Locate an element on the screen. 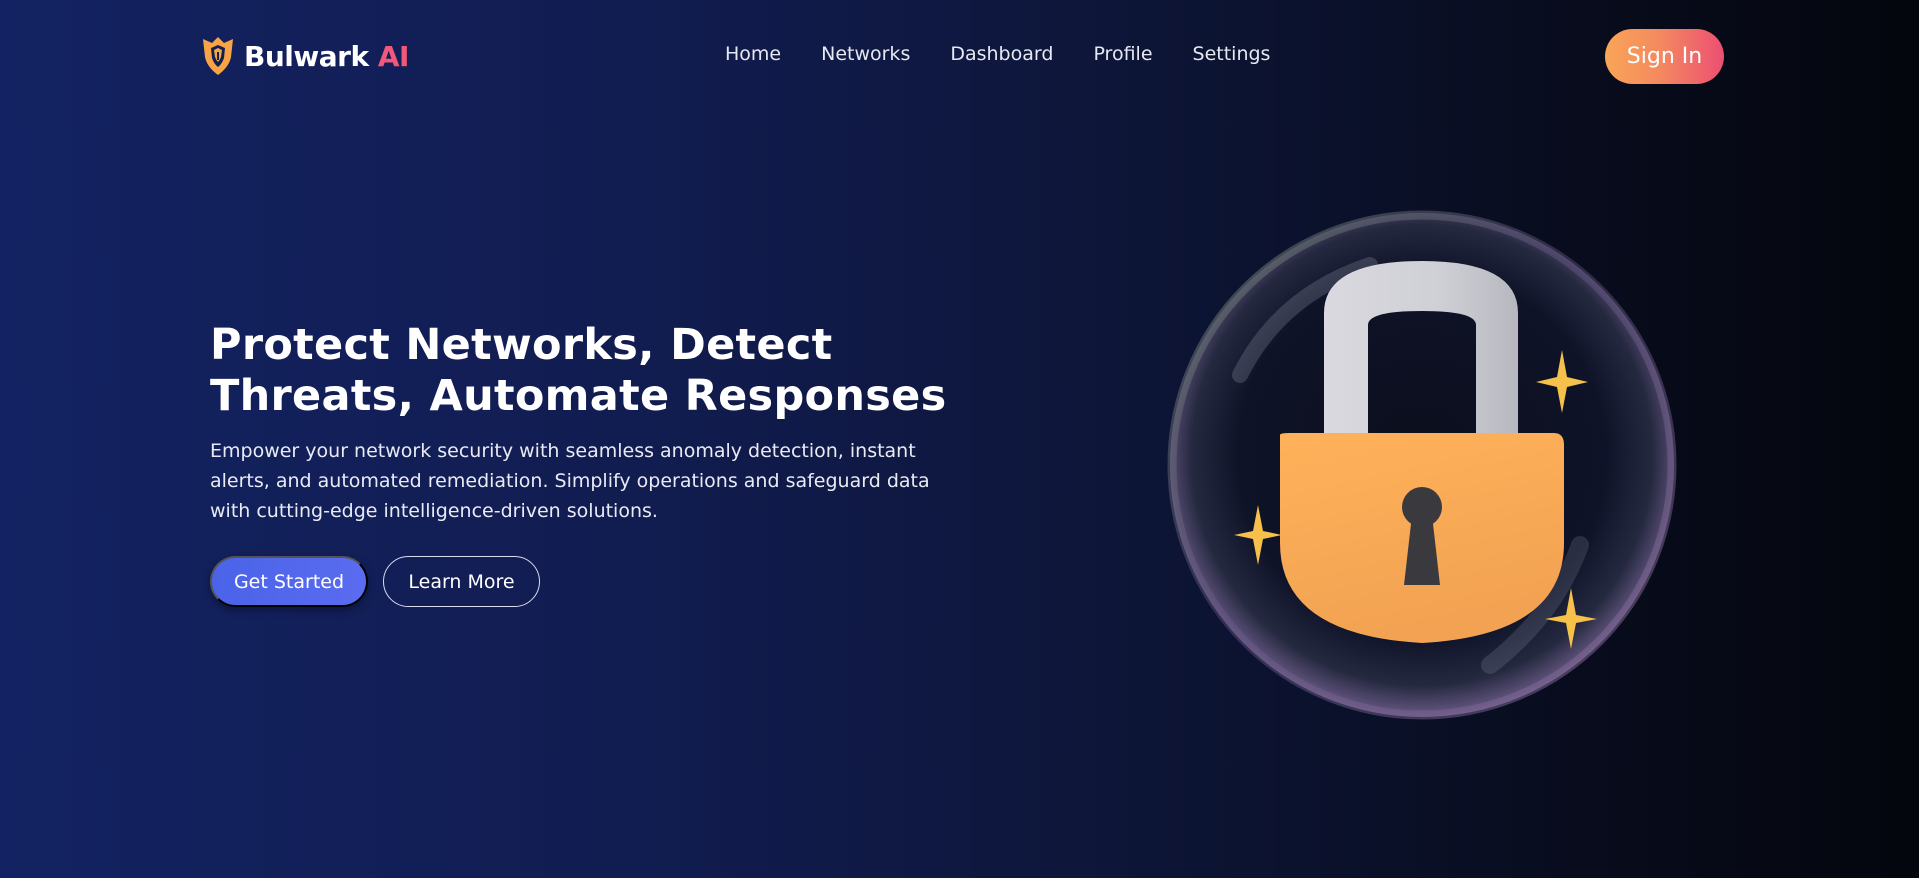  hero-headline-line2: Threats, Automate Responses is located at coordinates (578, 396).